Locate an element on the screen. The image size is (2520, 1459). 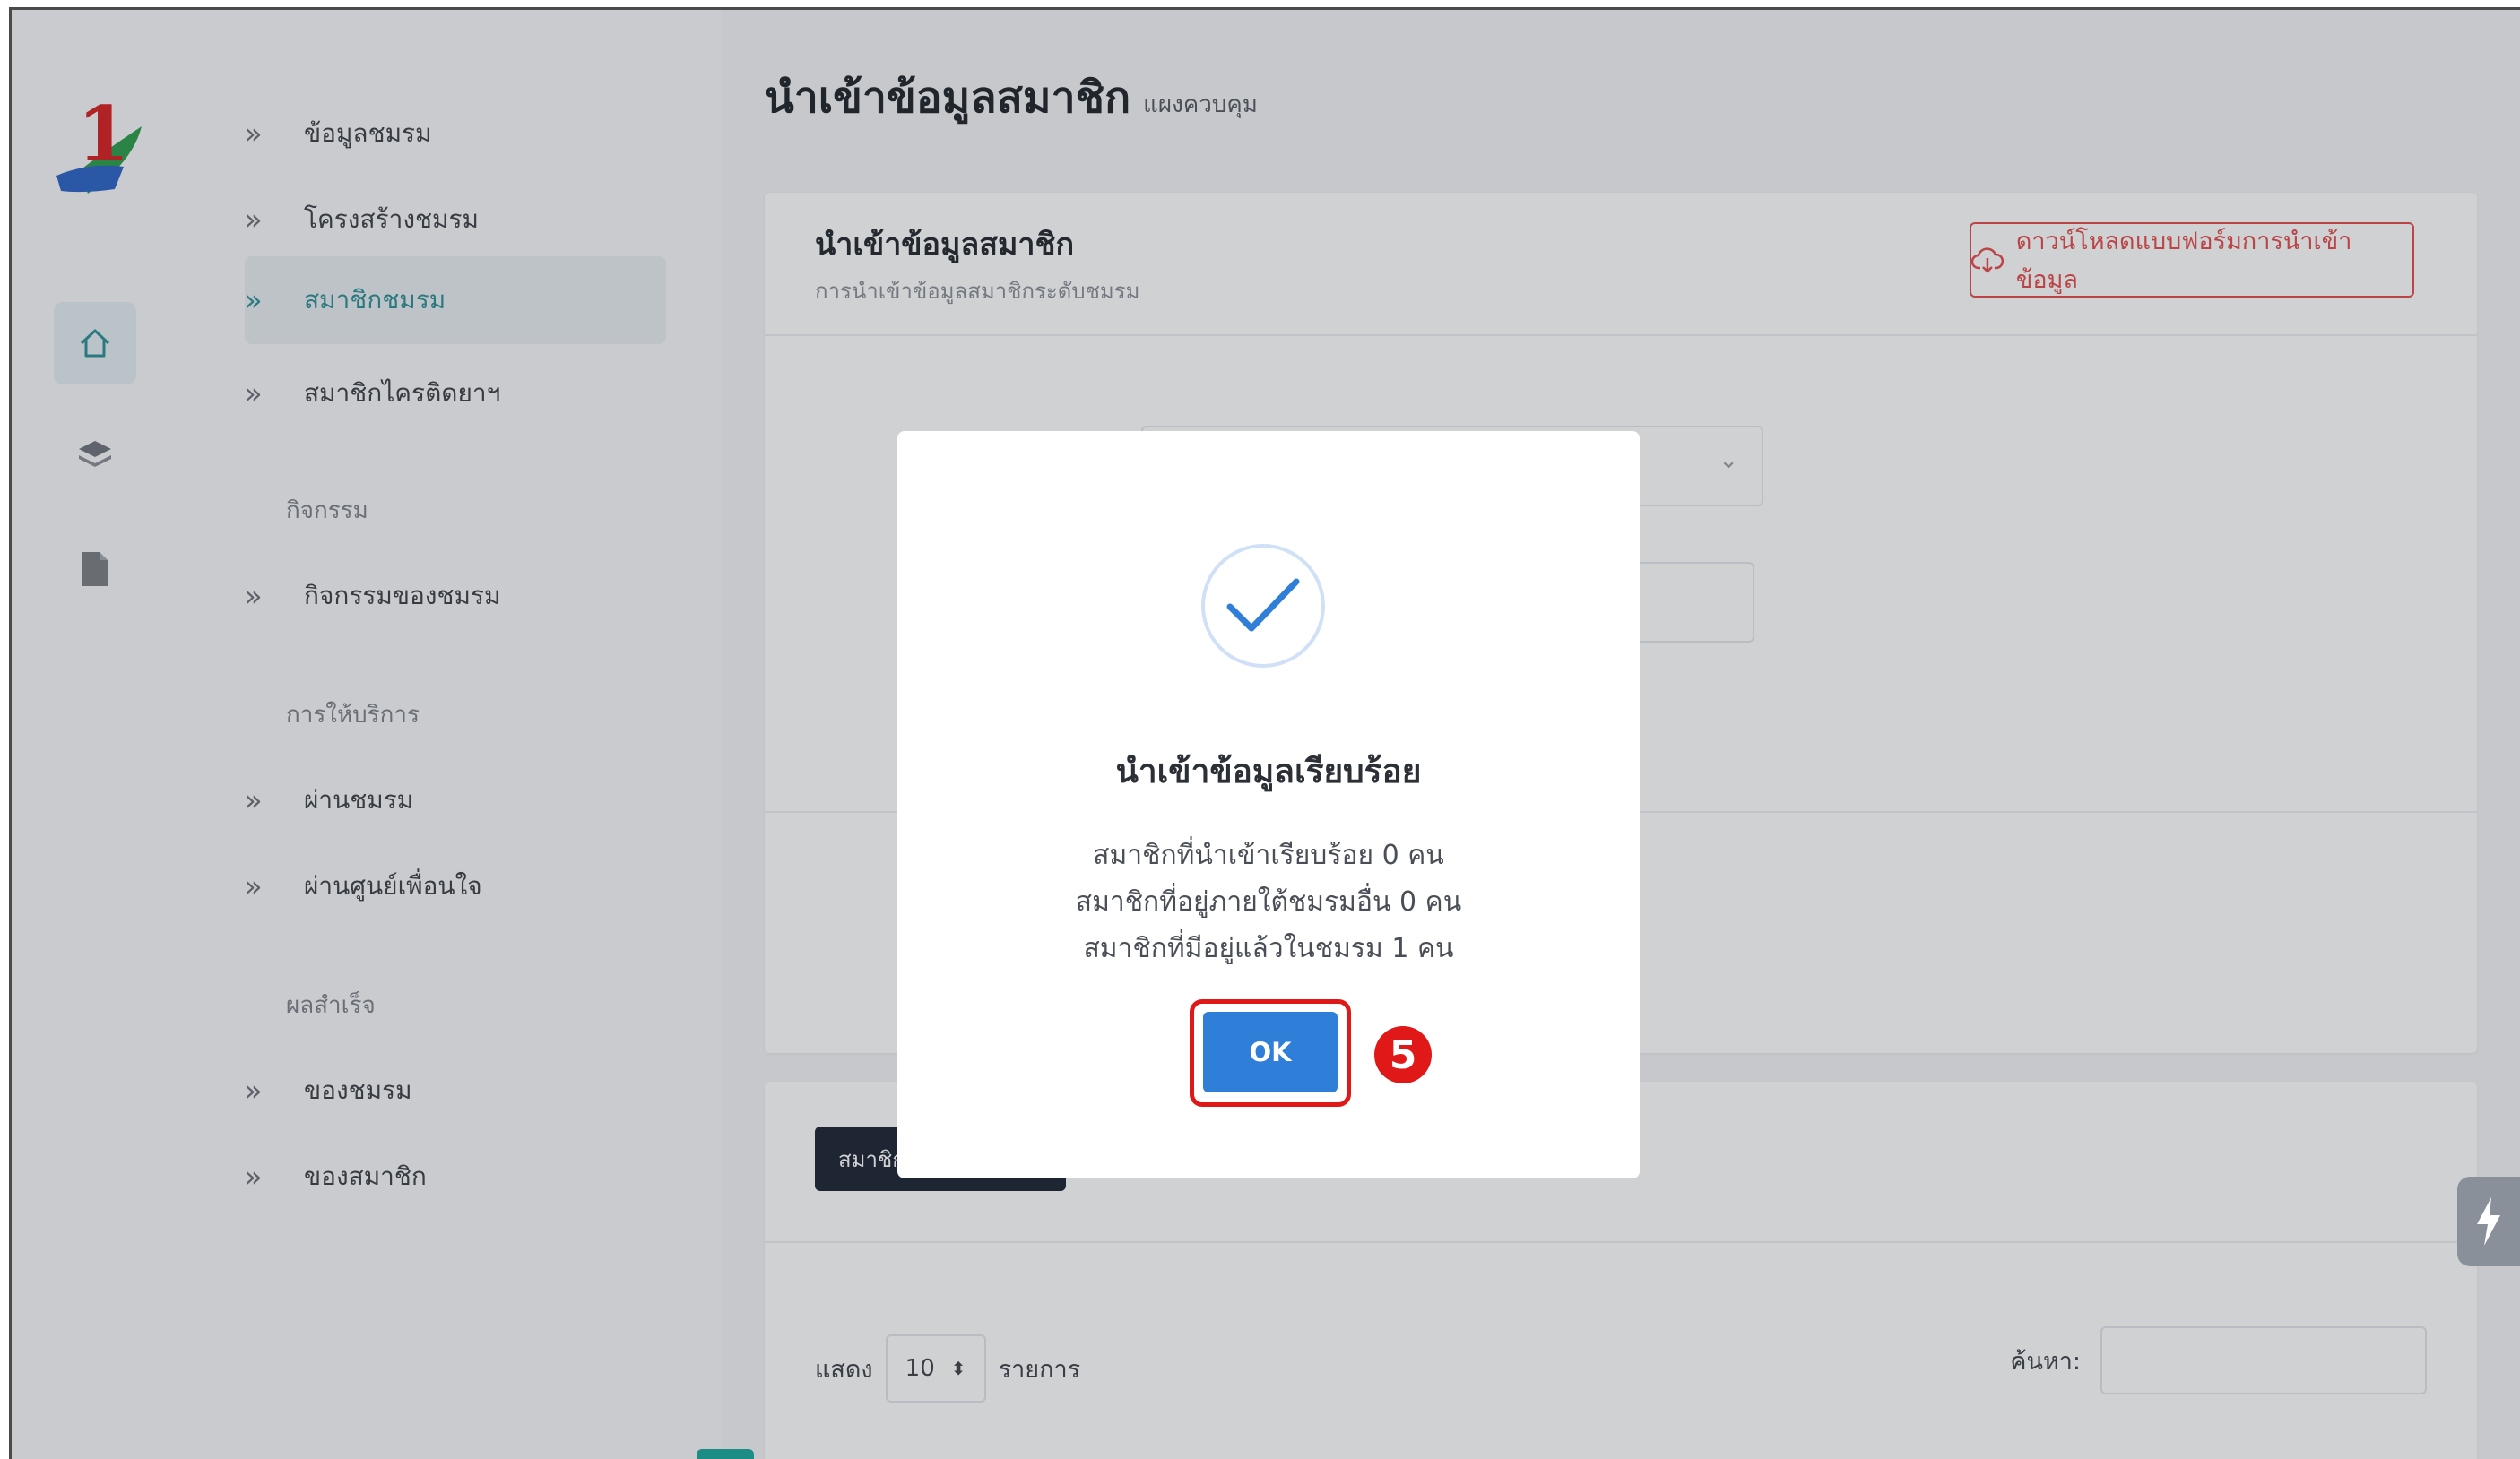
dialog-existing-count: สมาชิกที่มีอยู่แล้วในชมรม 1 คน is located at coordinates (1268, 948).